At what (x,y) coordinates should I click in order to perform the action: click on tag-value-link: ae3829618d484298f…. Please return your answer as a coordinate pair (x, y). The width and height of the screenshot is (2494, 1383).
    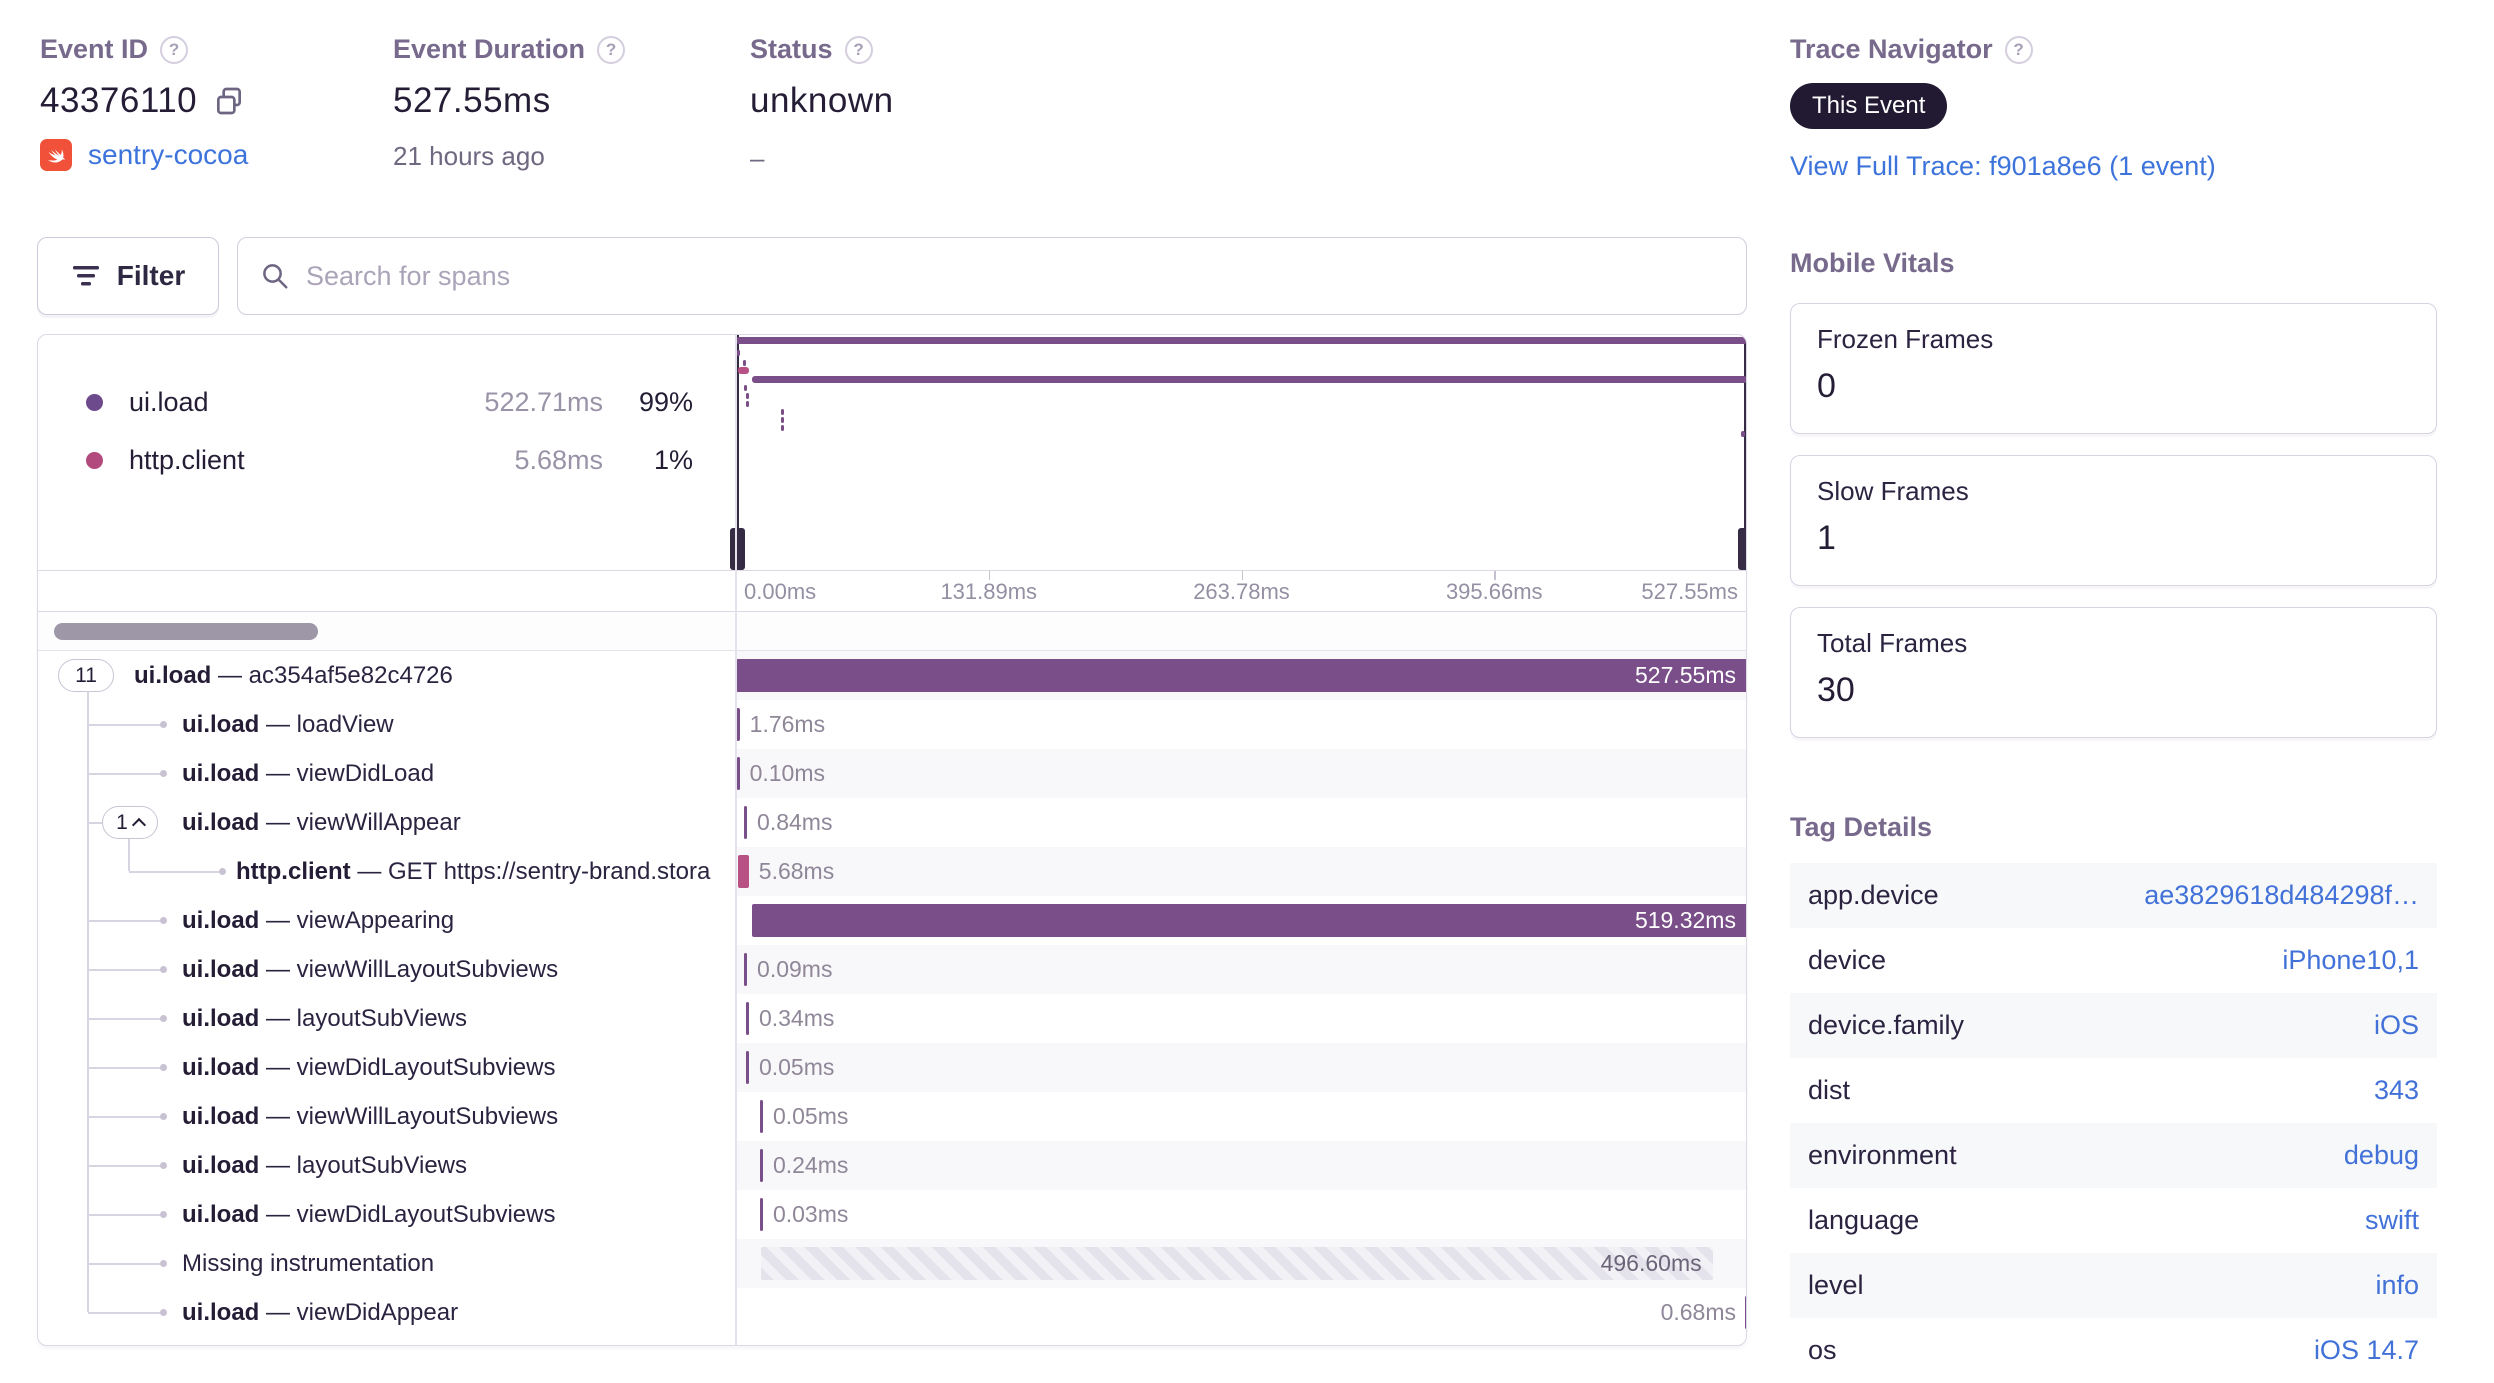
    Looking at the image, I should click on (2281, 895).